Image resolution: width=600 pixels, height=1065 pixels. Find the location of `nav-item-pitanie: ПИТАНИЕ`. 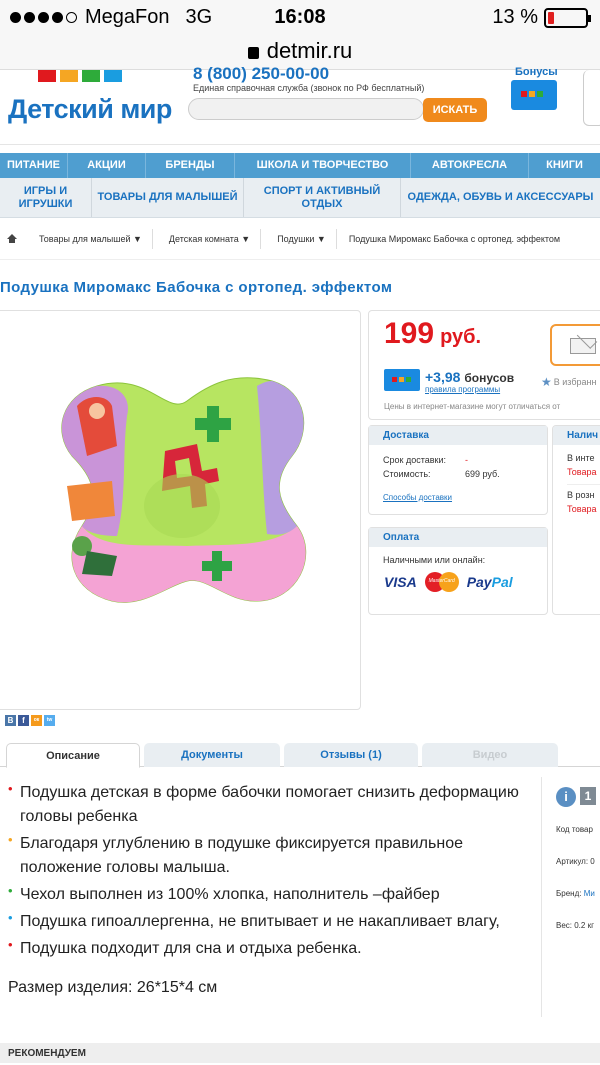

nav-item-pitanie: ПИТАНИЕ is located at coordinates (34, 165).